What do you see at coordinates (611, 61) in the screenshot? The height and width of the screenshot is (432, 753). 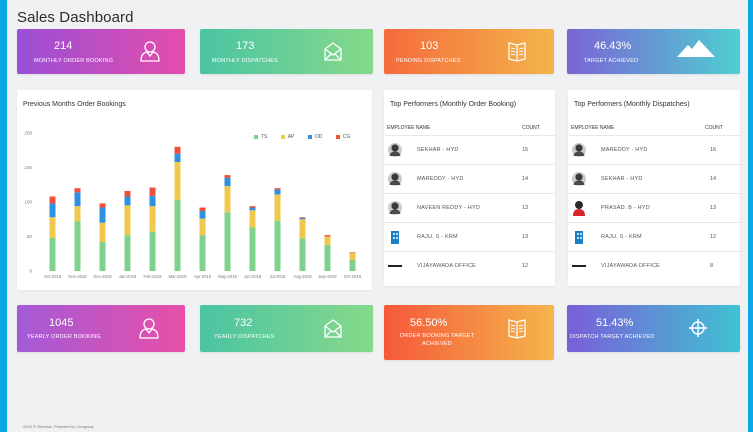 I see `card-label: TARGET ACHIEVED` at bounding box center [611, 61].